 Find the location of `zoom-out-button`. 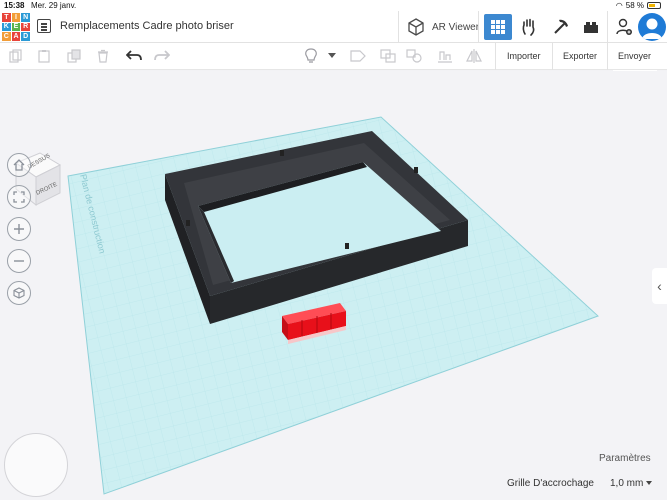

zoom-out-button is located at coordinates (19, 261).